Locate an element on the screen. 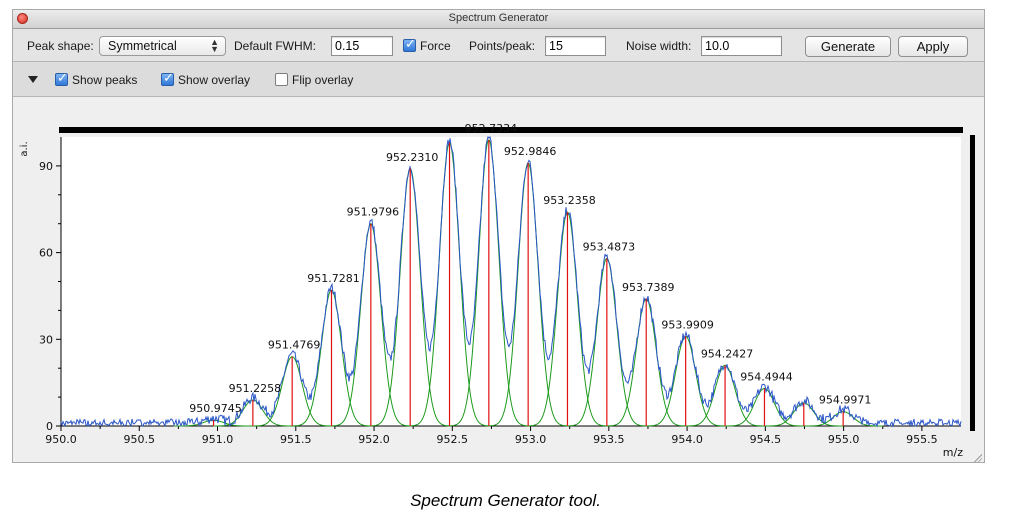  peak-label: 951.4769 is located at coordinates (294, 345).